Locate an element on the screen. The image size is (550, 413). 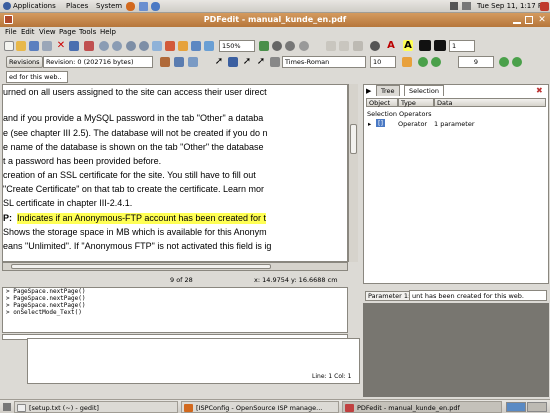
window-menu-icon is located at coordinates (8, 19).